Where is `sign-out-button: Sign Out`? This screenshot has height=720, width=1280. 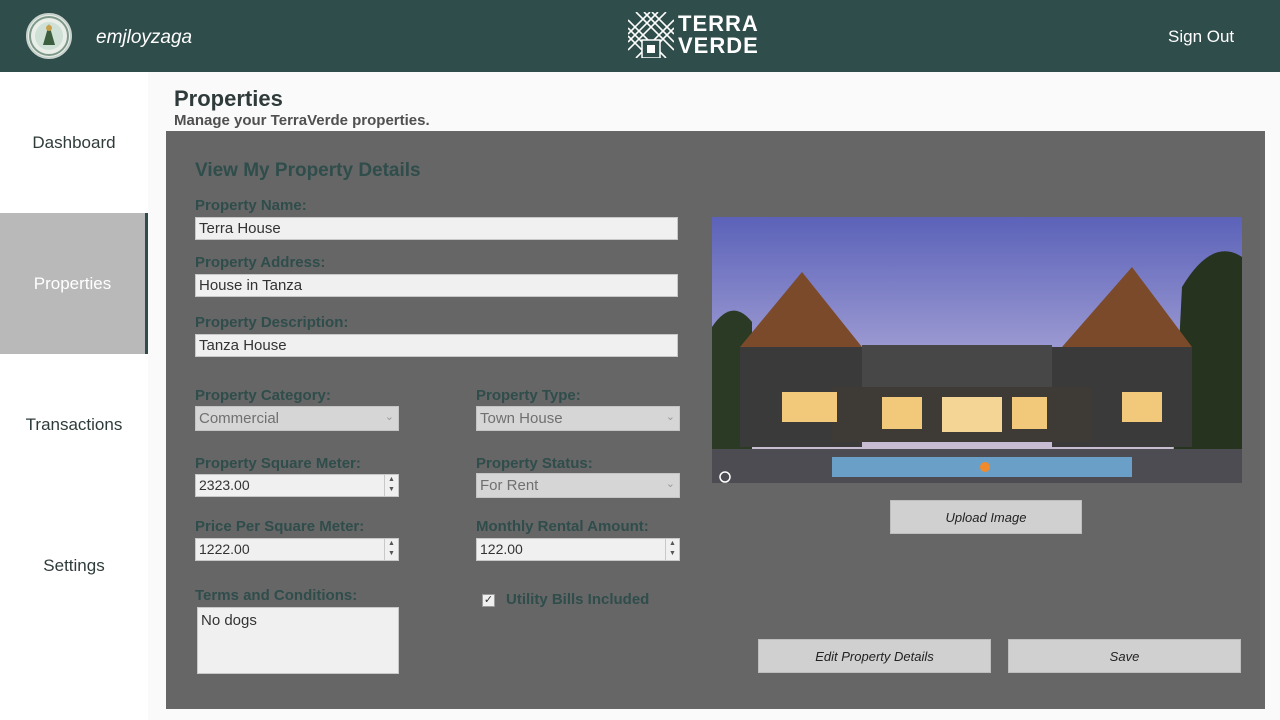 sign-out-button: Sign Out is located at coordinates (1201, 37).